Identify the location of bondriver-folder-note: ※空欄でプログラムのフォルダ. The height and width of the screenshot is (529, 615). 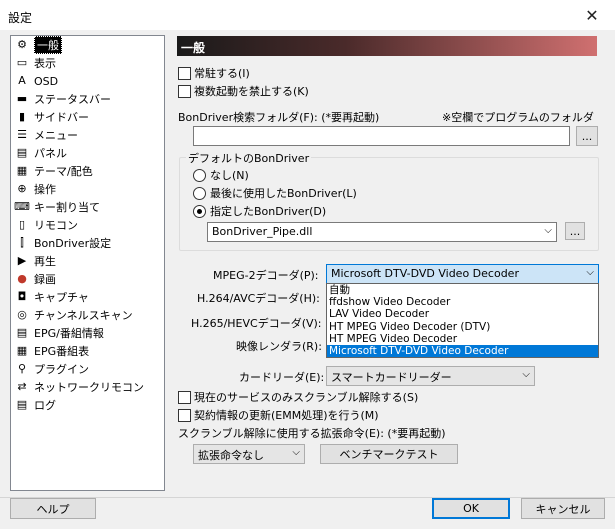
(518, 117).